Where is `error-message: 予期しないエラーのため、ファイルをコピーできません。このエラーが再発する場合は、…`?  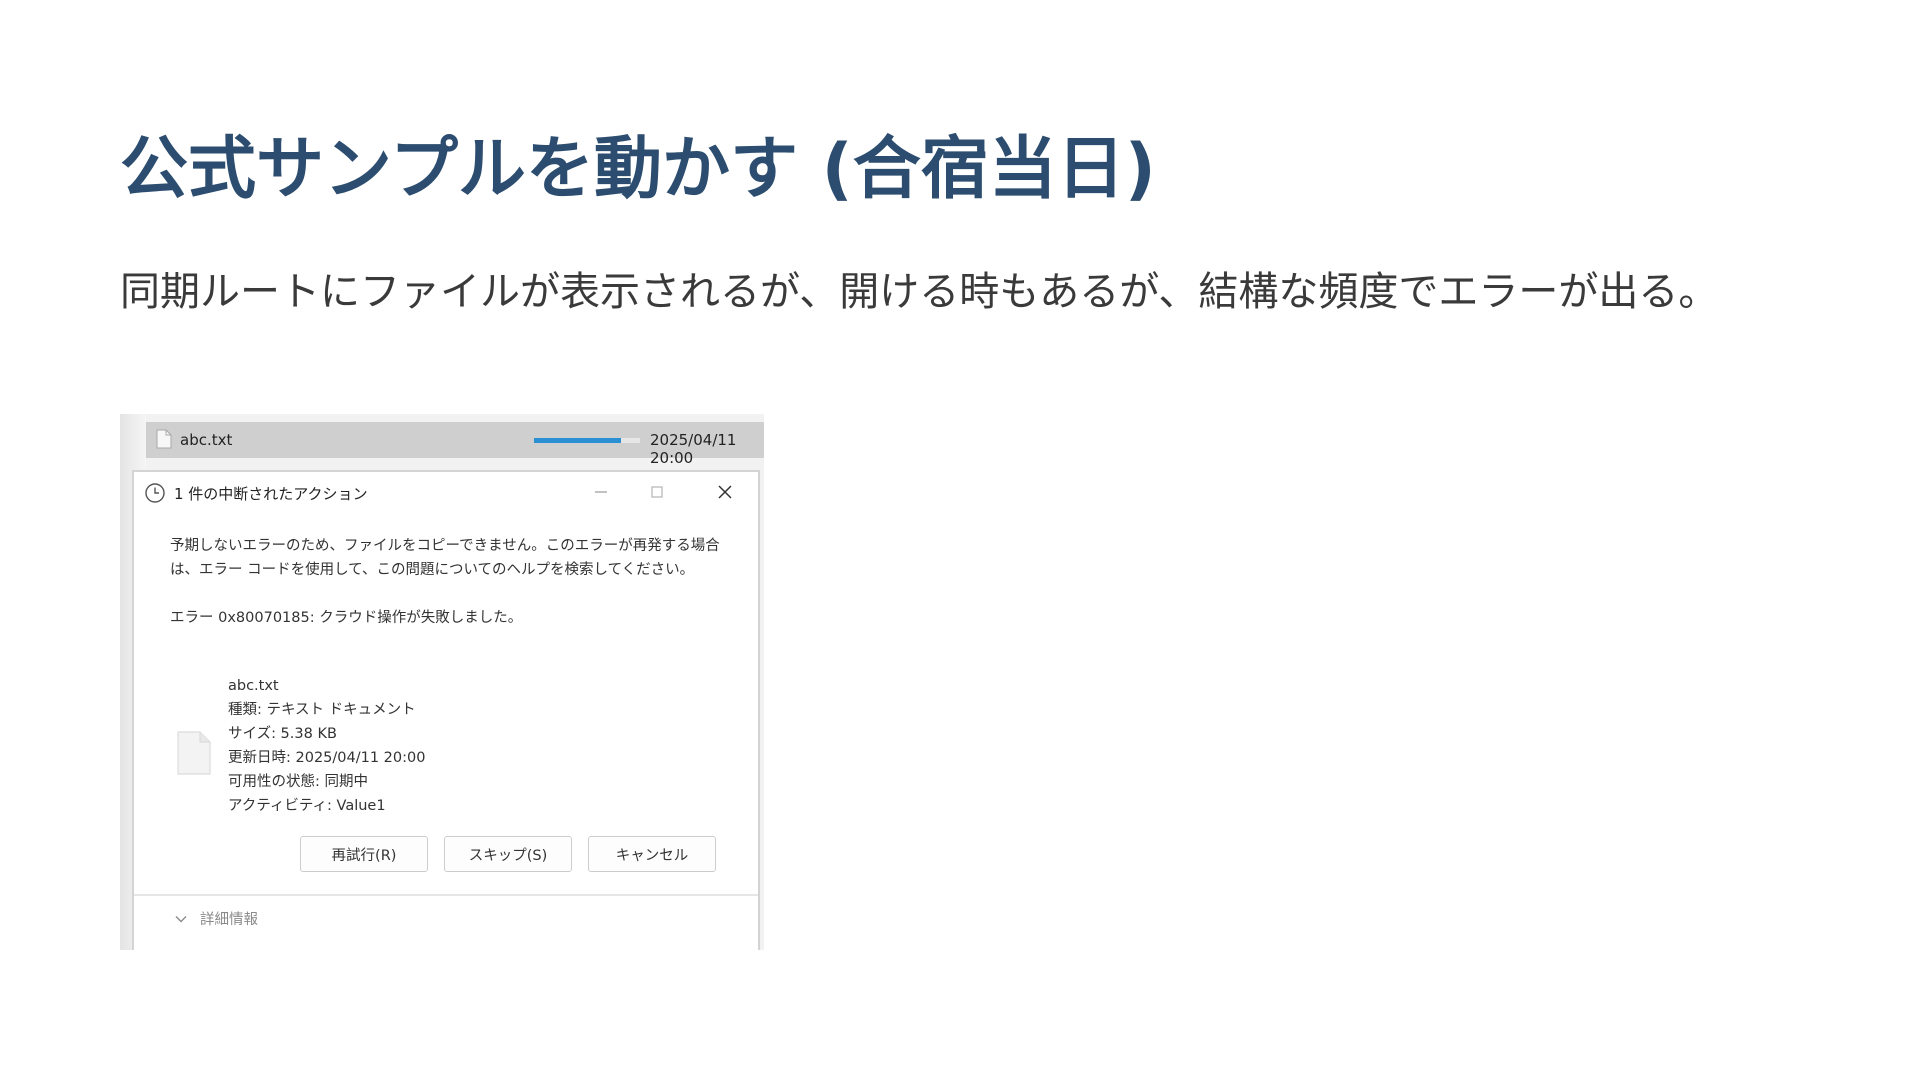 error-message: 予期しないエラーのため、ファイルをコピーできません。このエラーが再発する場合は、… is located at coordinates (445, 558).